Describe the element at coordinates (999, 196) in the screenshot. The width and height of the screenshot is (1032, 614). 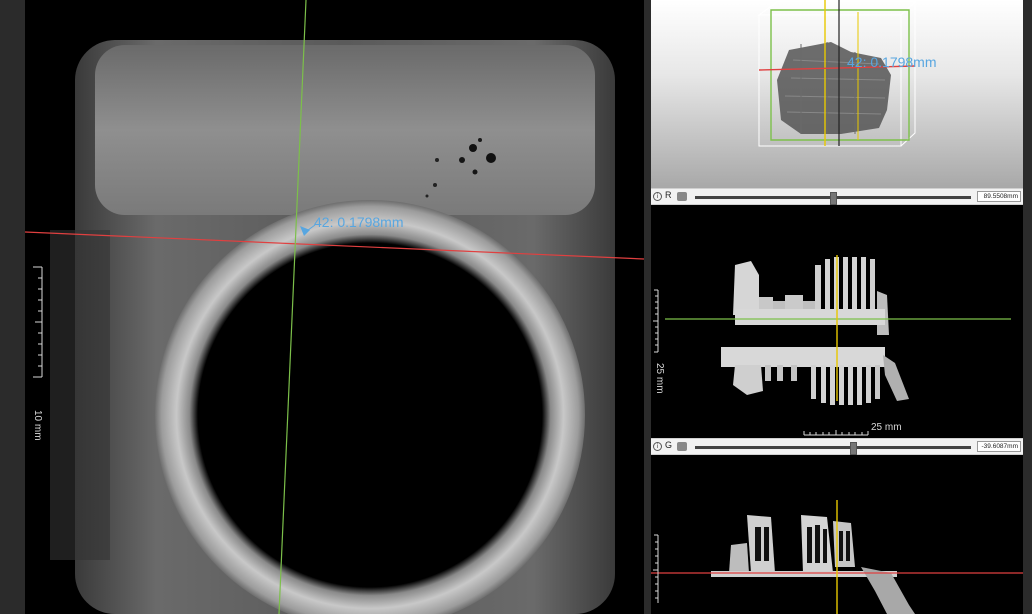
I see `slider-r-value: 89.5508mm` at that location.